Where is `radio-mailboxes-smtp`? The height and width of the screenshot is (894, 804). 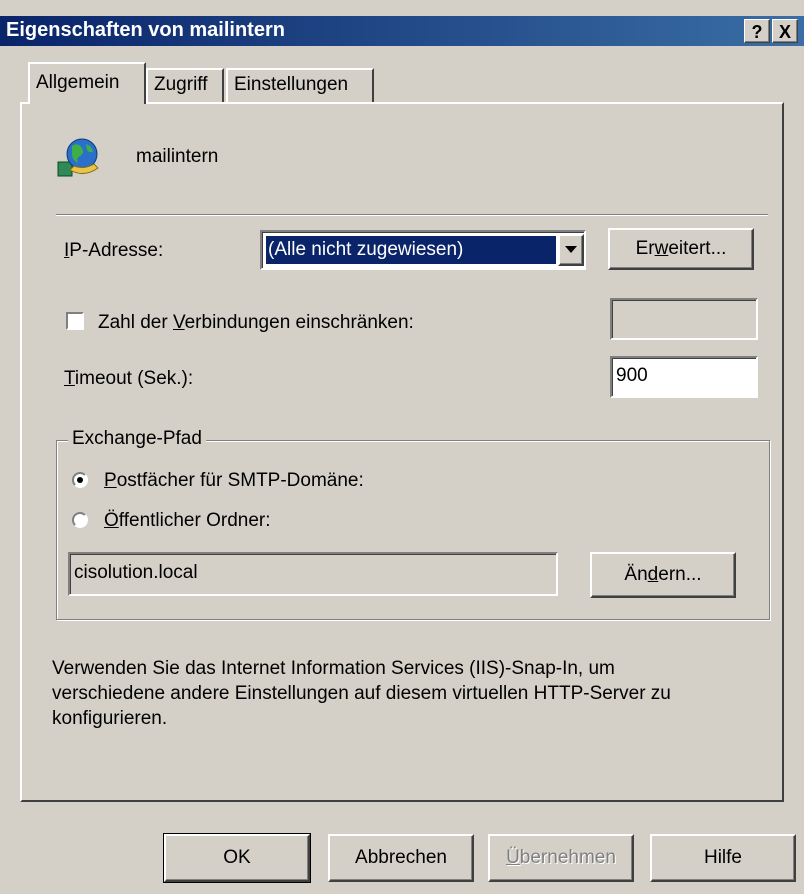
radio-mailboxes-smtp is located at coordinates (80, 480).